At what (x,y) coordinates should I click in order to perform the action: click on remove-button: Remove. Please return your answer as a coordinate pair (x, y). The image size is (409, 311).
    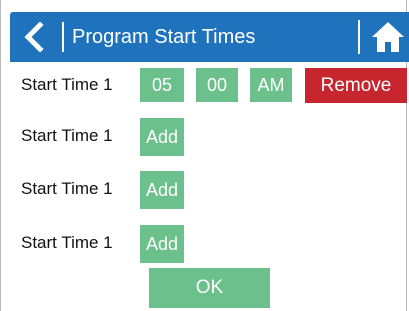
    Looking at the image, I should click on (356, 85).